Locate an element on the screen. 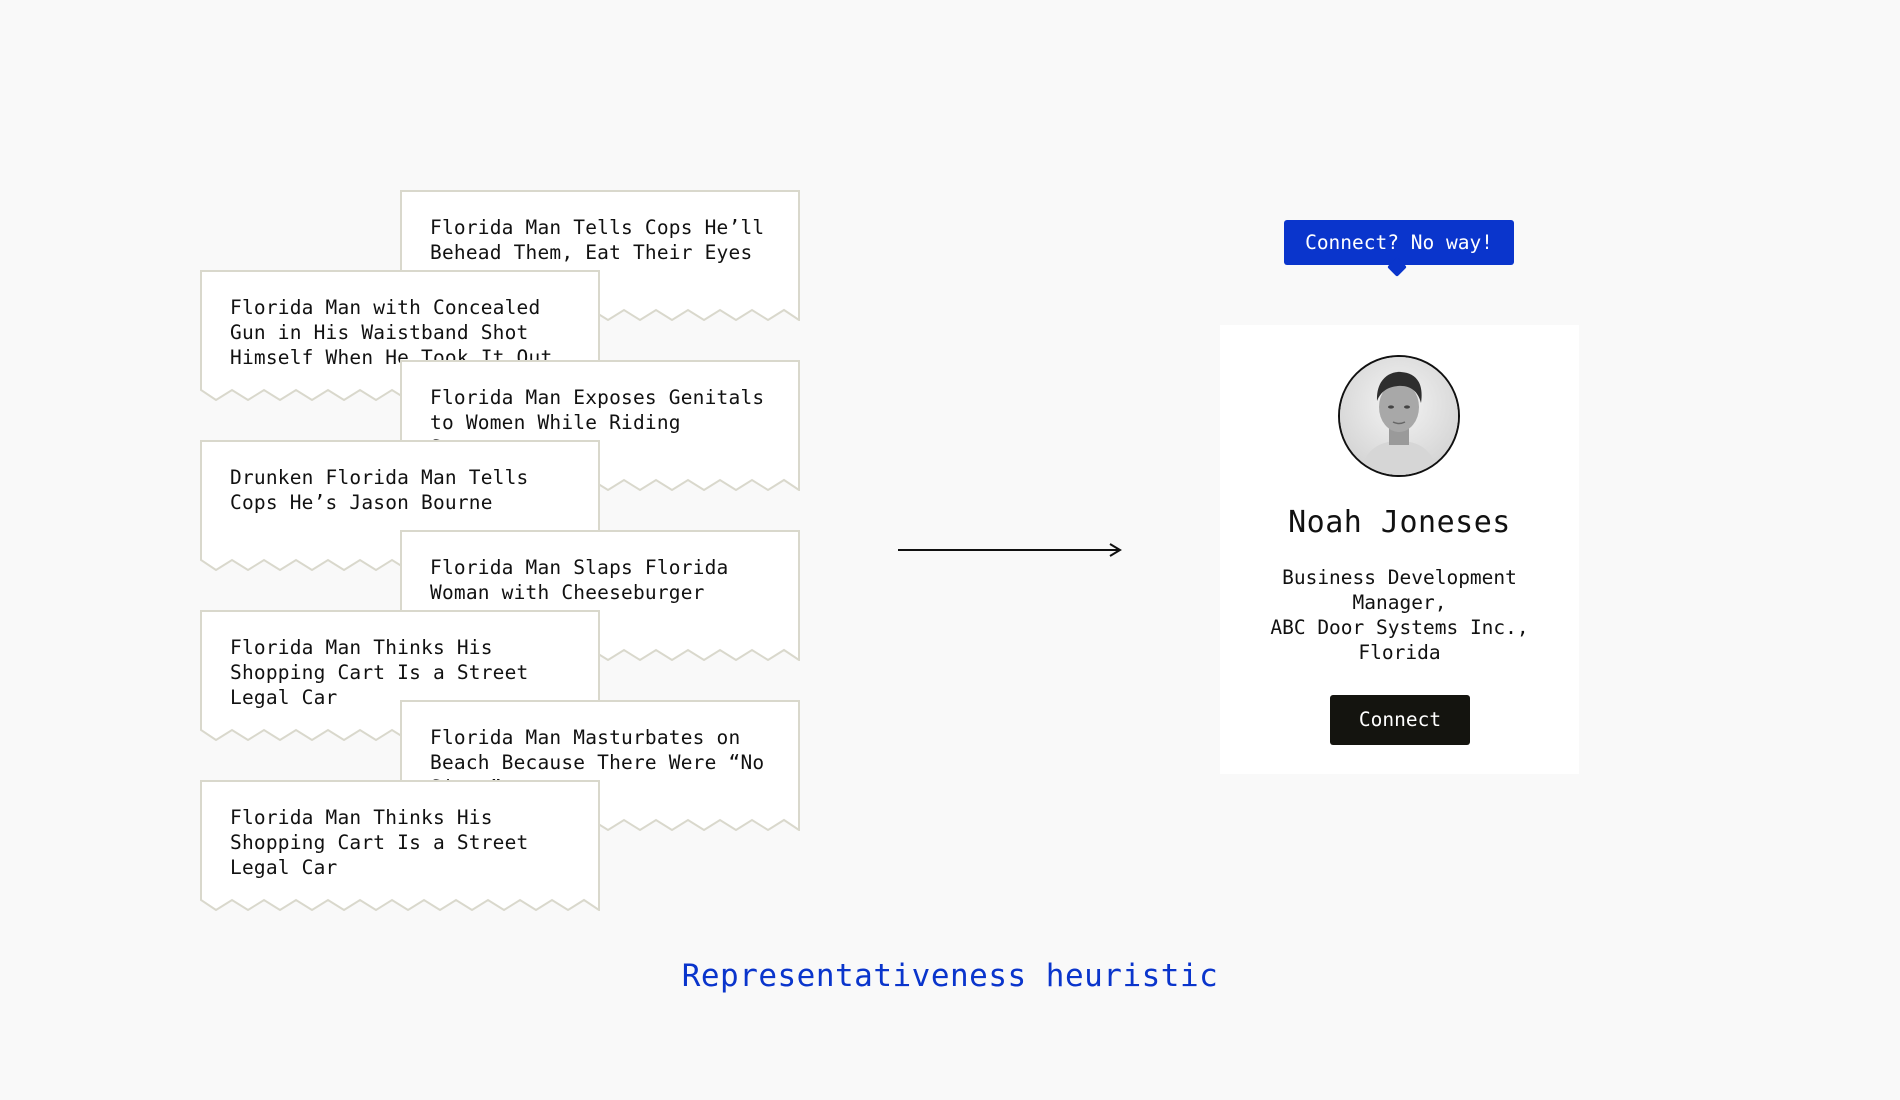 Image resolution: width=1900 pixels, height=1100 pixels. person-portrait-icon is located at coordinates (1399, 416).